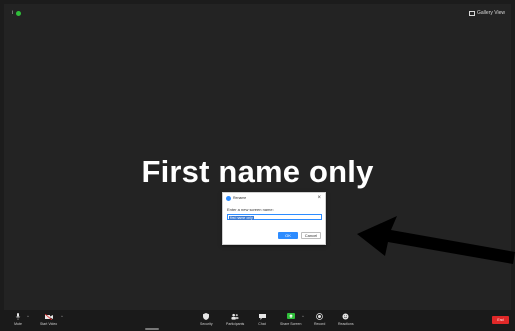  Describe the element at coordinates (257, 171) in the screenshot. I see `participant-display-name: First name only` at that location.